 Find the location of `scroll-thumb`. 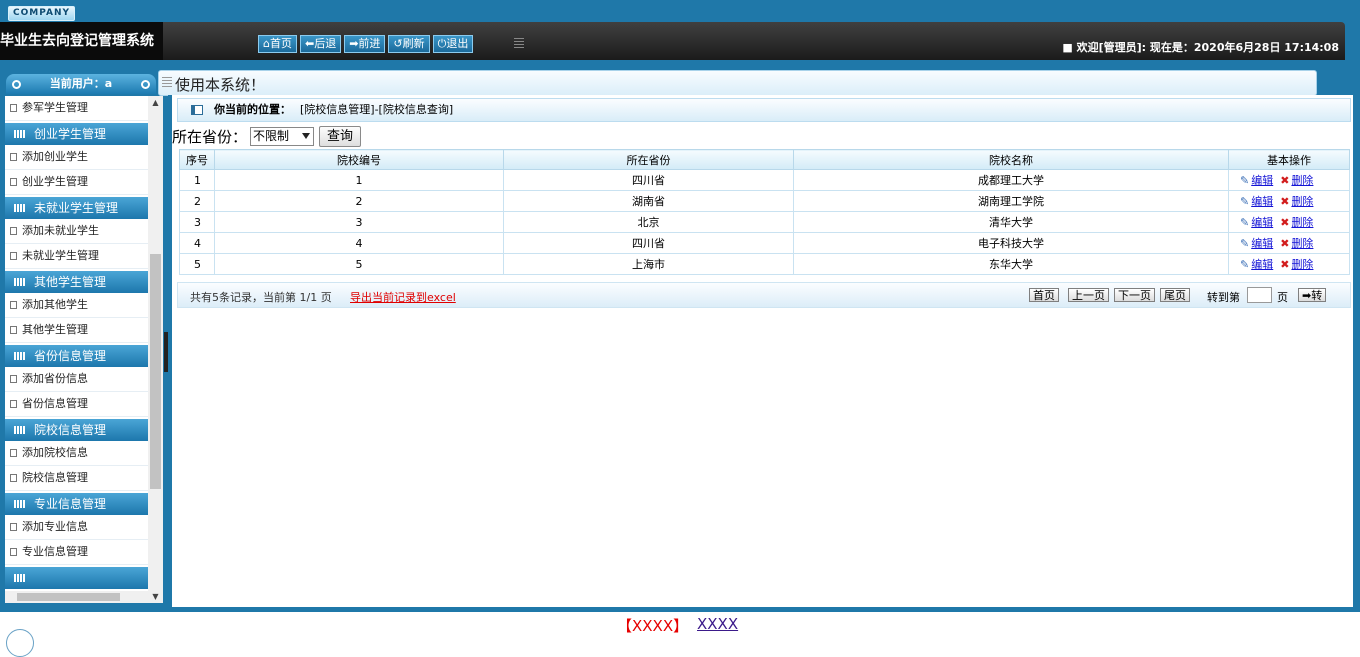

scroll-thumb is located at coordinates (155, 371).